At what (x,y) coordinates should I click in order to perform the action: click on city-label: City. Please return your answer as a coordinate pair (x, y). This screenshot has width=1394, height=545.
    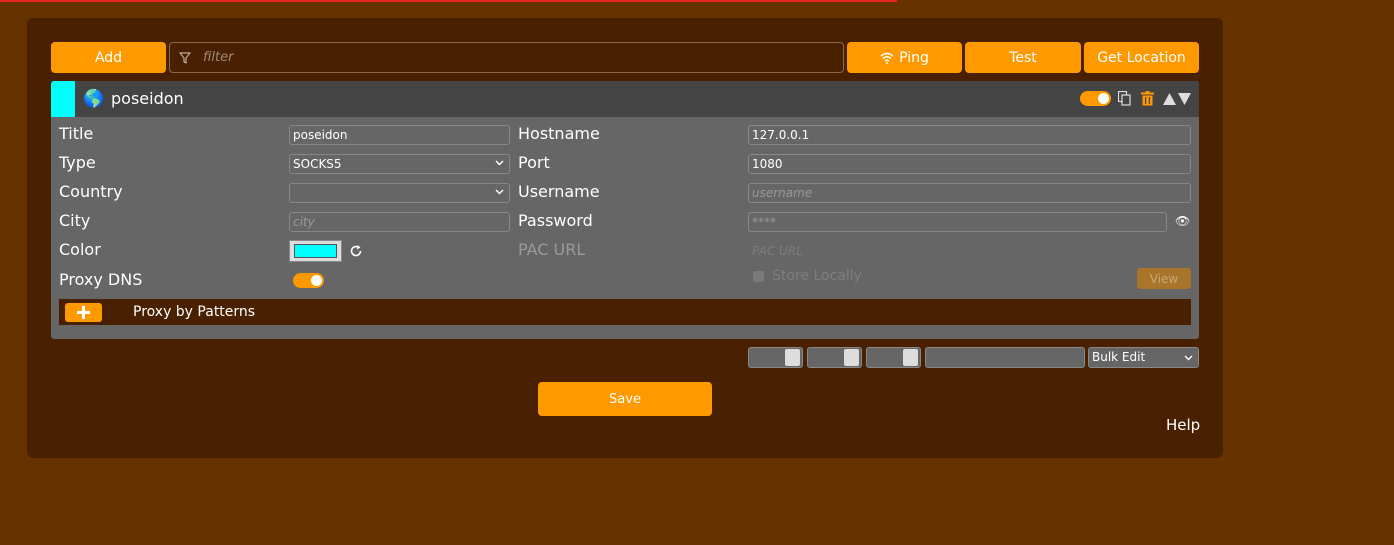
    Looking at the image, I should click on (75, 220).